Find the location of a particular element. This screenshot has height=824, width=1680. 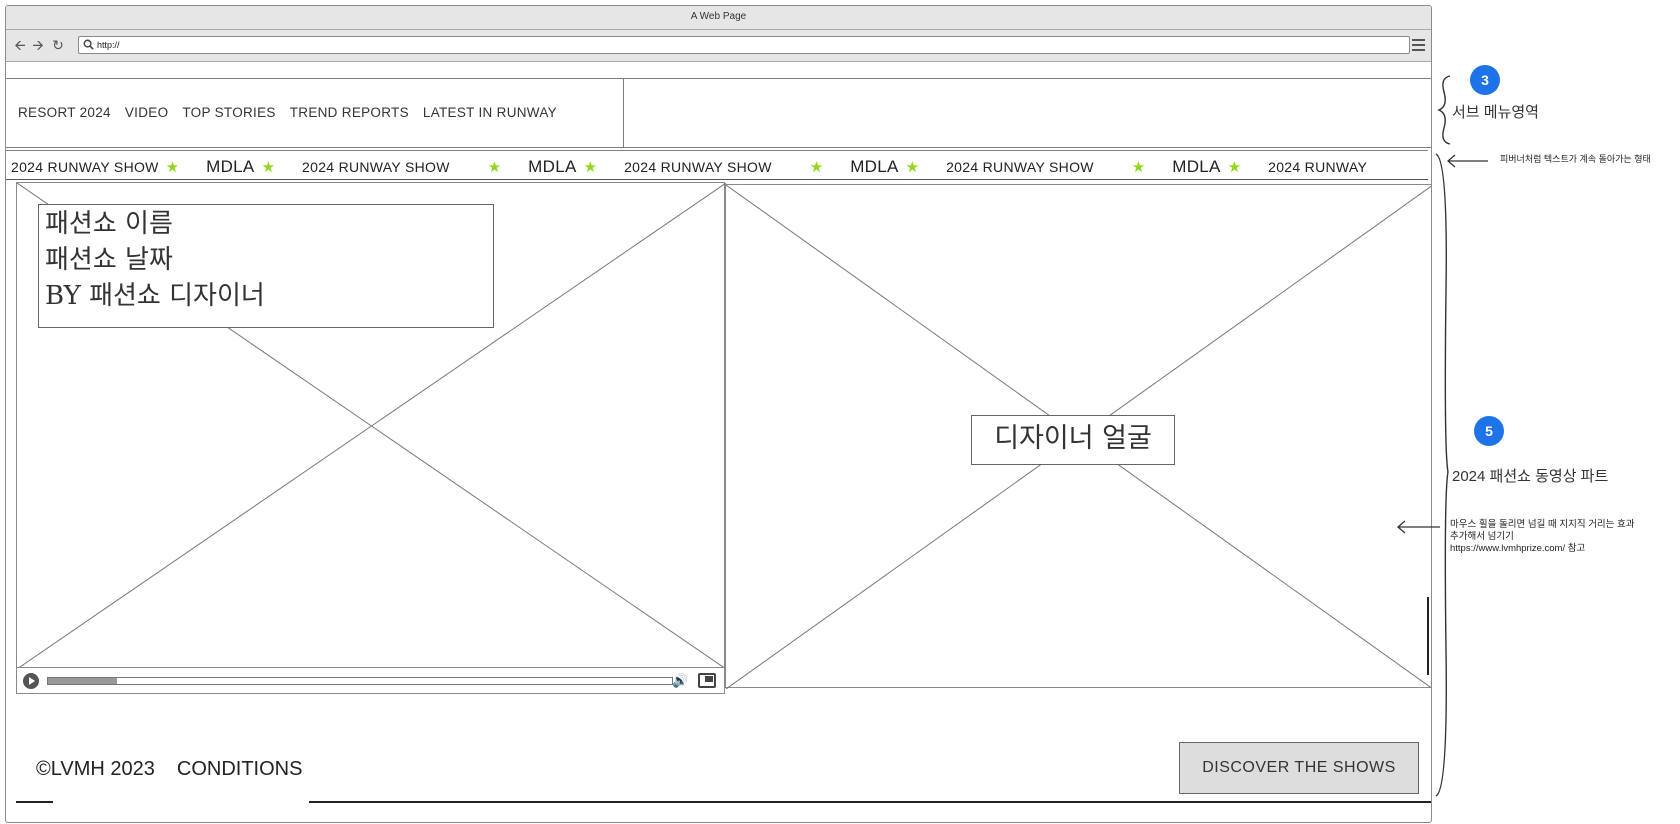

show-info-box: 패션쇼 이름 패션쇼 날짜 BY 패션쇼 디자이너 is located at coordinates (266, 266).